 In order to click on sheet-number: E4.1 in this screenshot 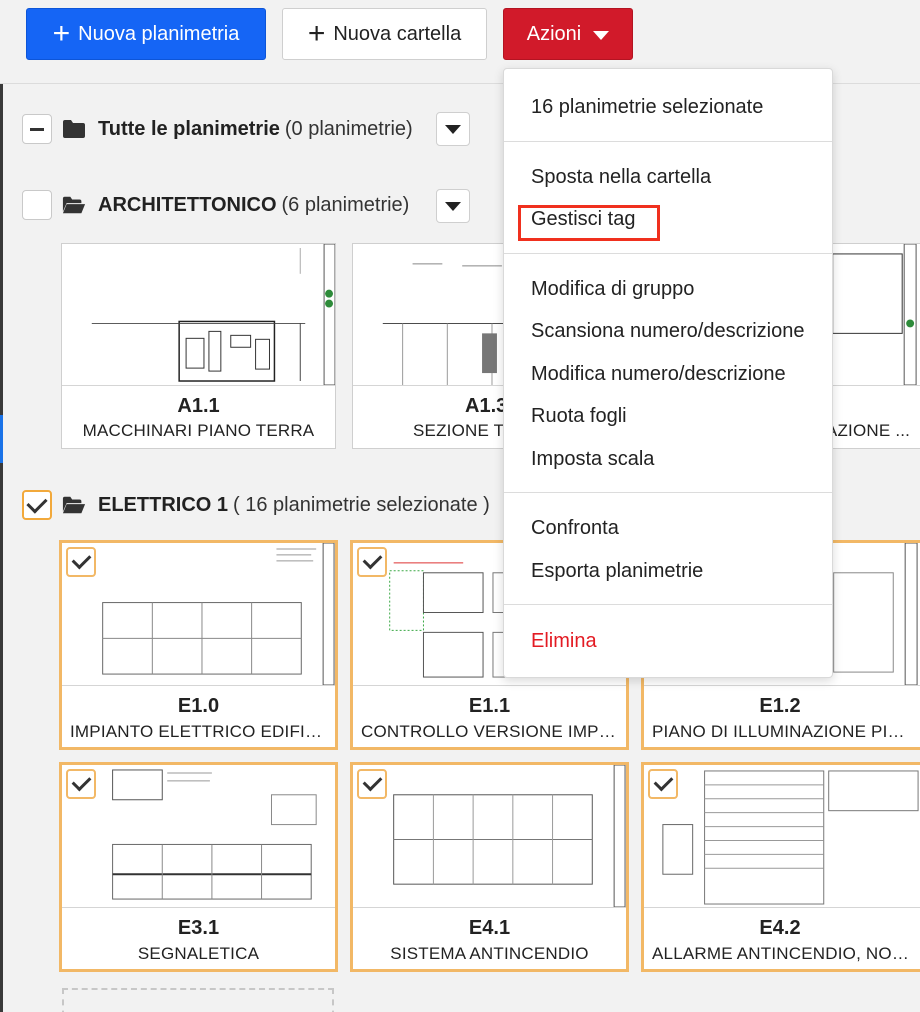, I will do `click(489, 928)`.